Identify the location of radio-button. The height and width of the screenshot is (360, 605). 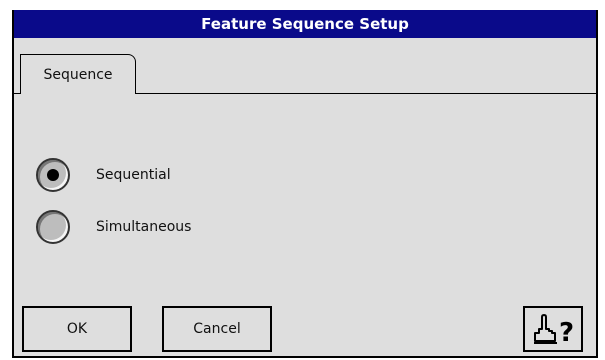
(53, 227).